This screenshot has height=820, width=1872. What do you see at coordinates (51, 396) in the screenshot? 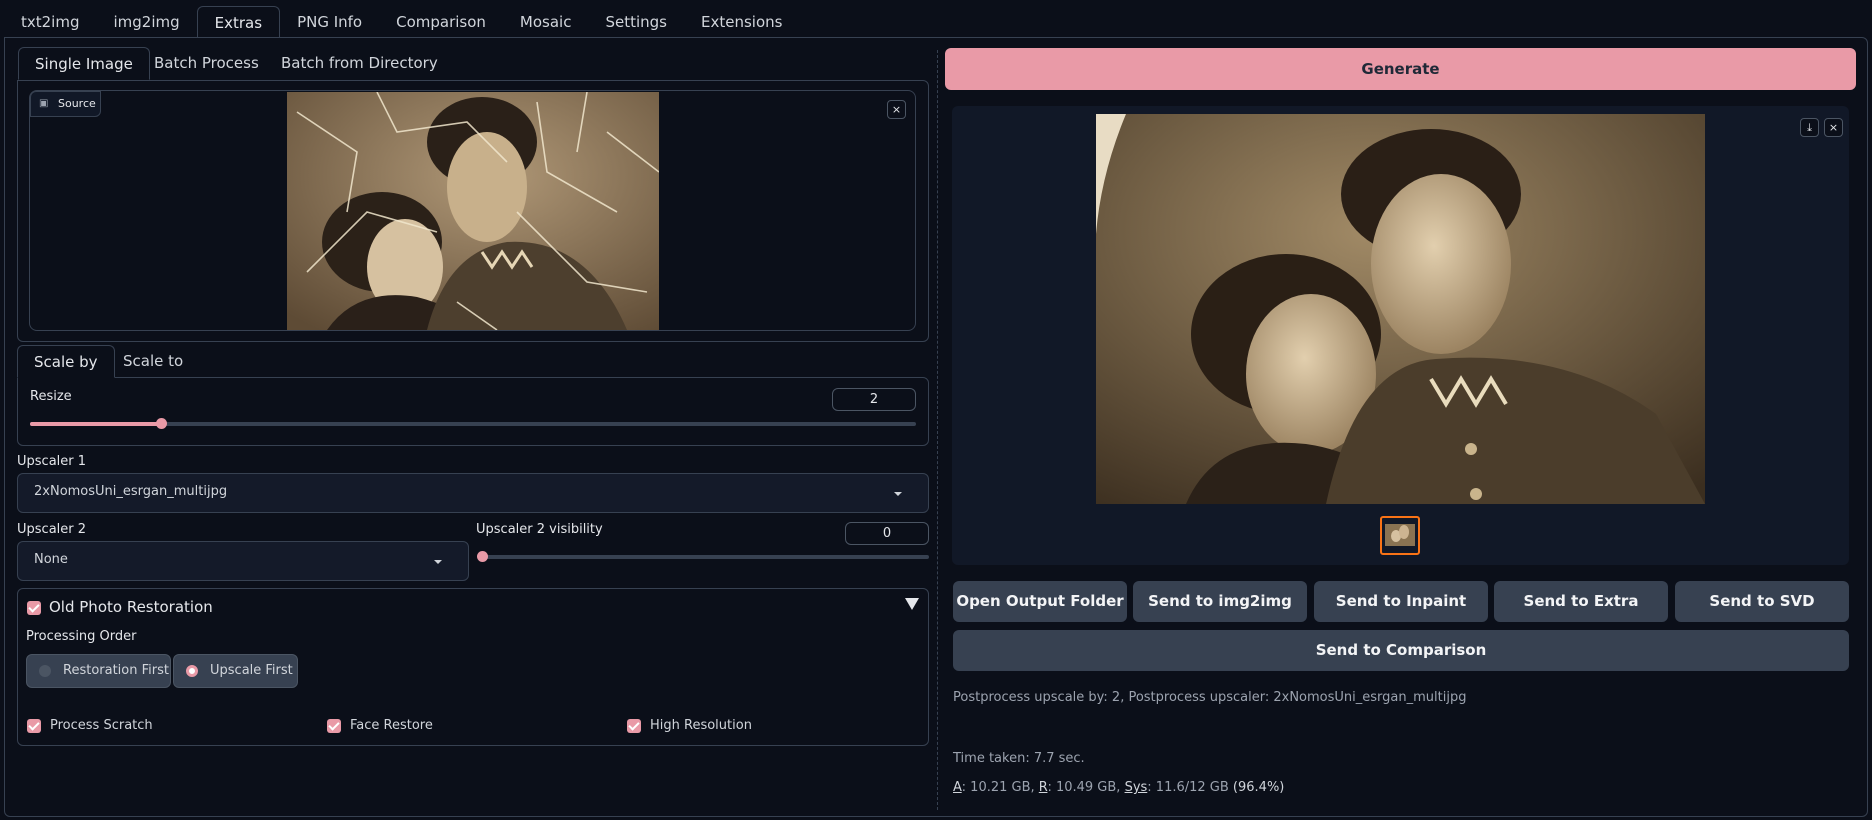
I see `resize-label: Resize` at bounding box center [51, 396].